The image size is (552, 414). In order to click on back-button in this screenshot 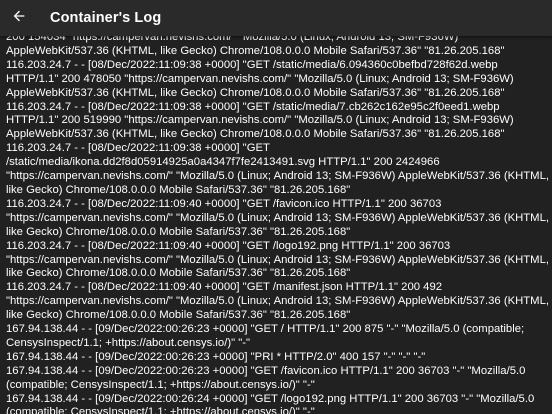, I will do `click(19, 18)`.